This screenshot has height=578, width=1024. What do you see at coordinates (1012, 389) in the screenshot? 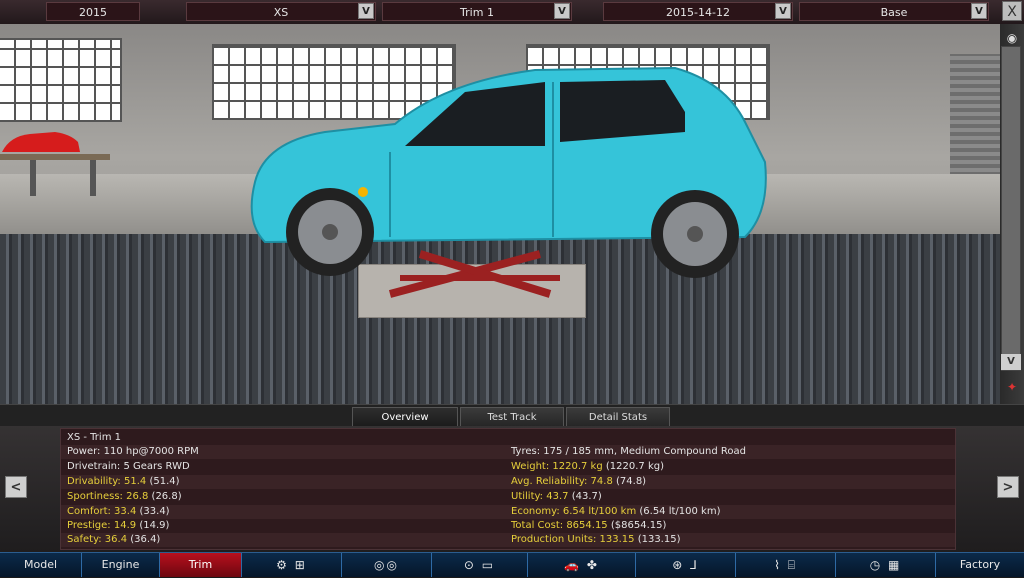
I see `rotate-view-icon: ✦` at bounding box center [1012, 389].